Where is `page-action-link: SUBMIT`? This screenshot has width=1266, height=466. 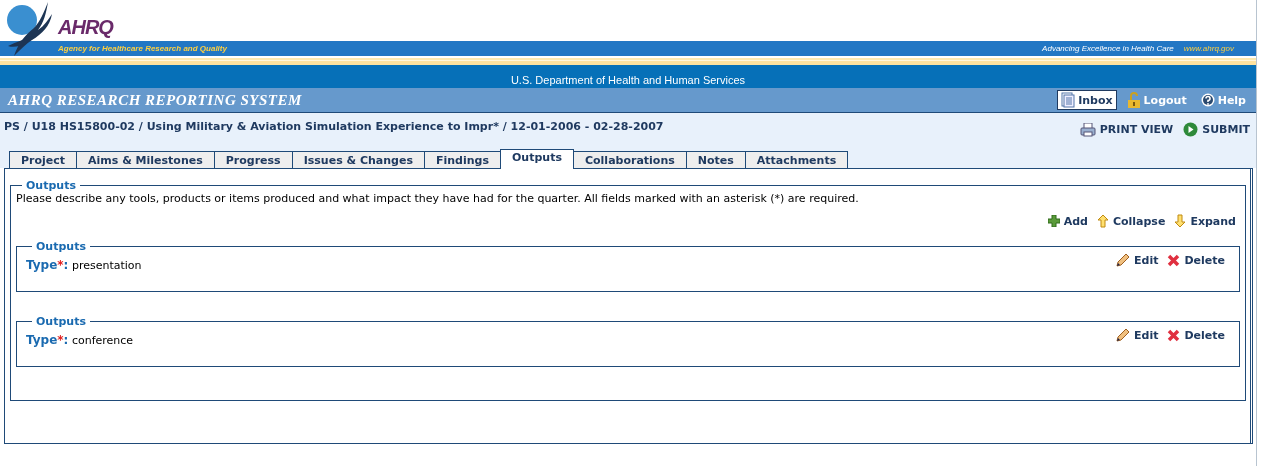
page-action-link: SUBMIT is located at coordinates (1216, 129).